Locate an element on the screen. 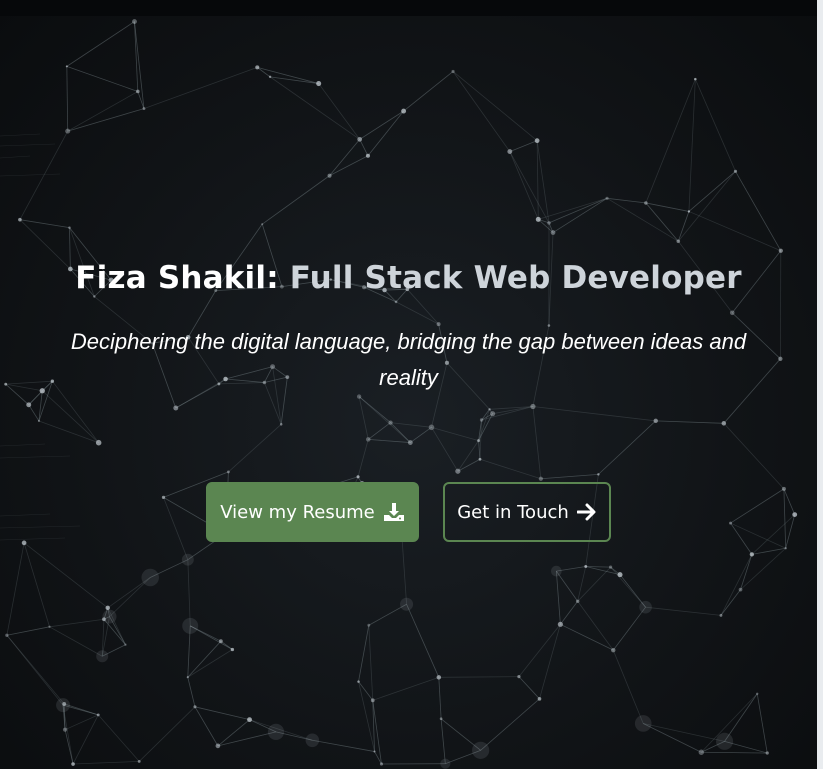  top-bar is located at coordinates (411, 8).